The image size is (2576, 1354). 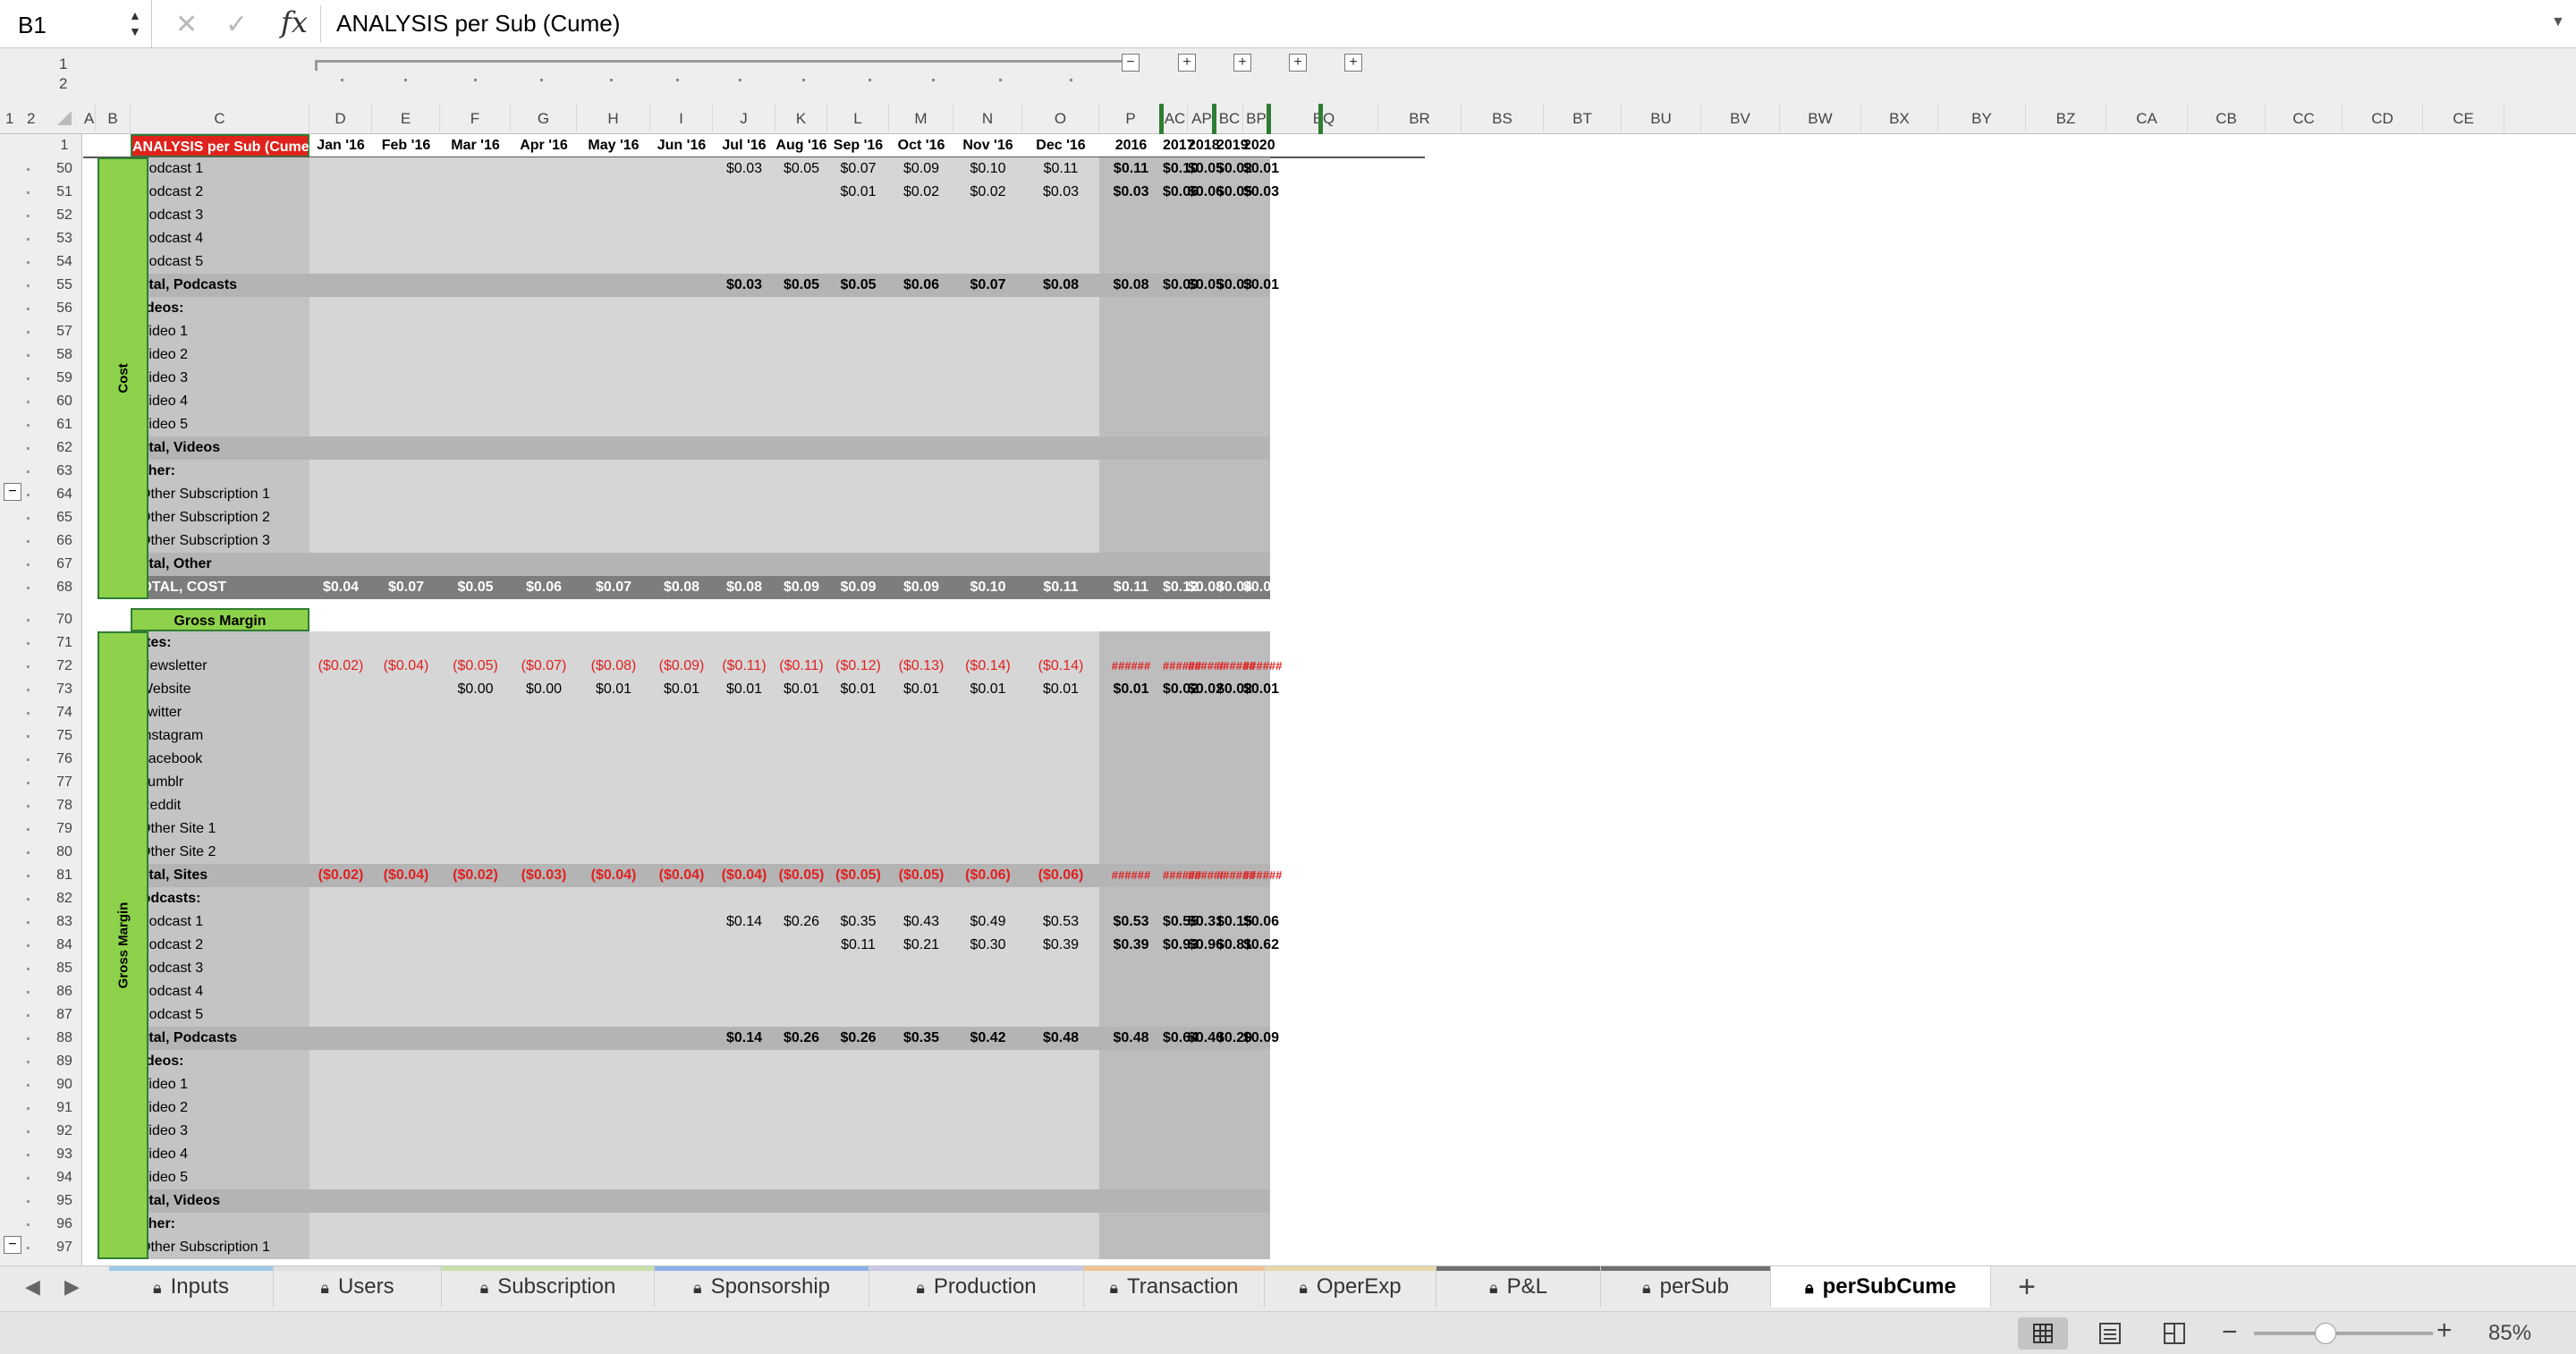 What do you see at coordinates (64, 1131) in the screenshot?
I see `row-number: 92` at bounding box center [64, 1131].